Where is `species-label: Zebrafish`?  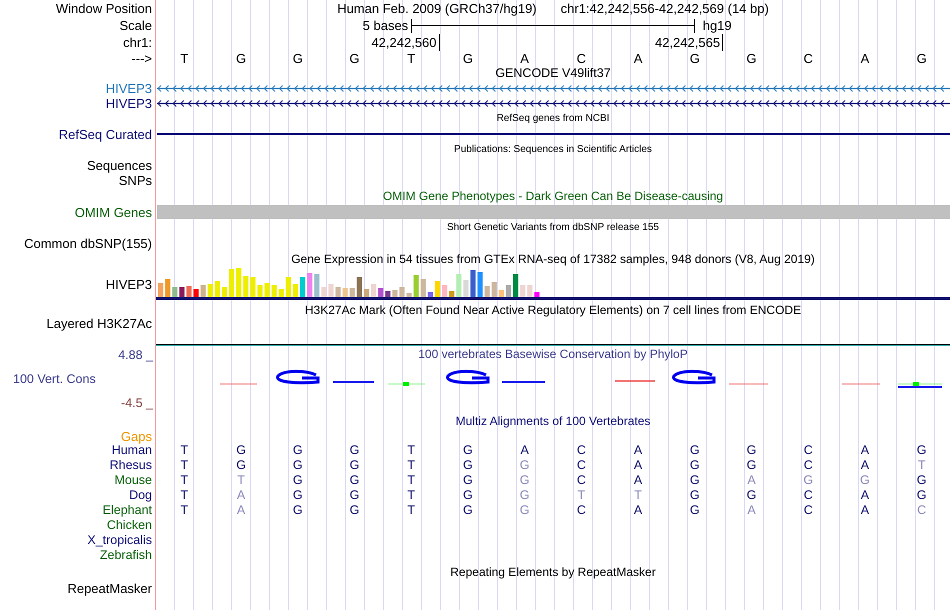
species-label: Zebrafish is located at coordinates (126, 555).